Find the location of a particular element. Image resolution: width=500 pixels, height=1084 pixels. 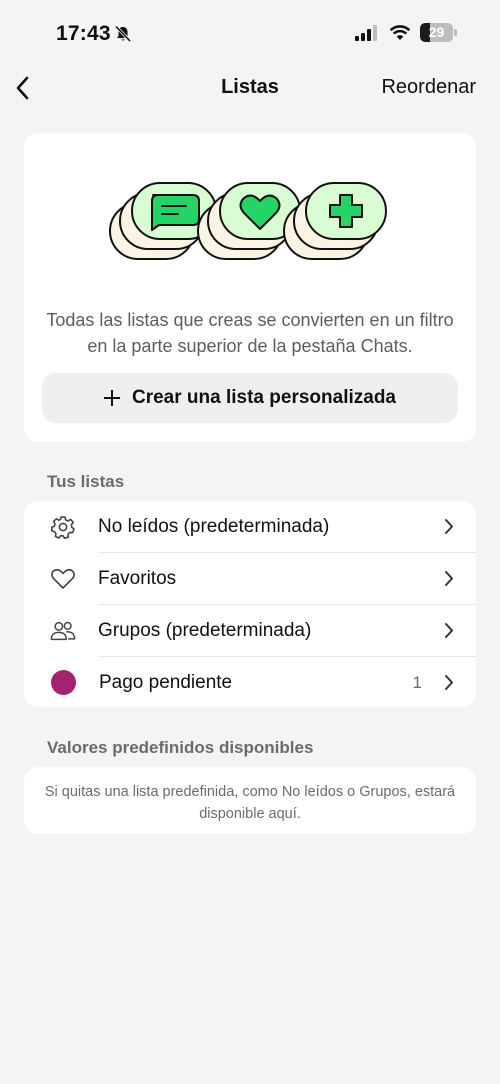

create-list-label: Crear una lista personalizada is located at coordinates (264, 397).